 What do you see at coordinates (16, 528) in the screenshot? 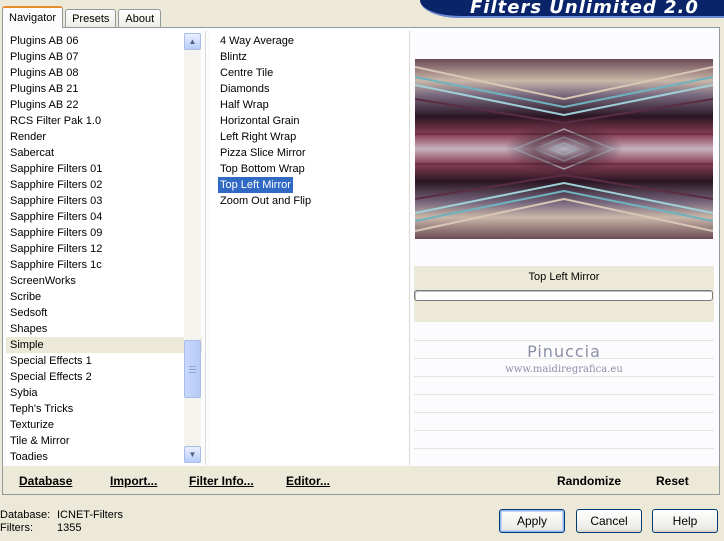
I see `filters-key: Filters:` at bounding box center [16, 528].